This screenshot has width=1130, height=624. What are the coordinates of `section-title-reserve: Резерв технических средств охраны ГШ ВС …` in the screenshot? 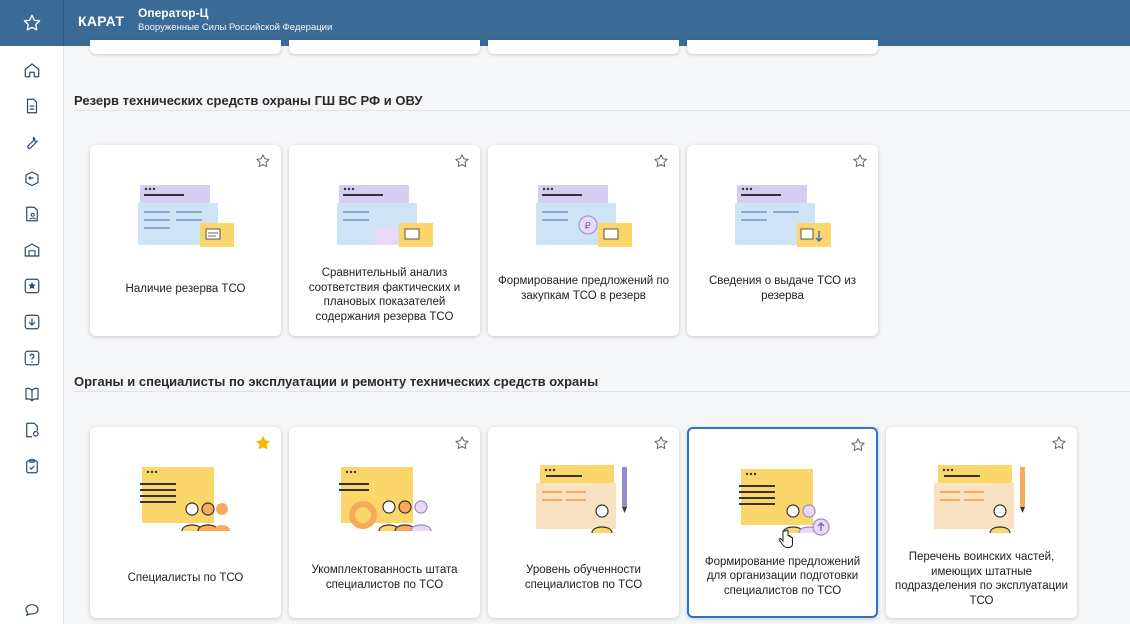 It's located at (248, 100).